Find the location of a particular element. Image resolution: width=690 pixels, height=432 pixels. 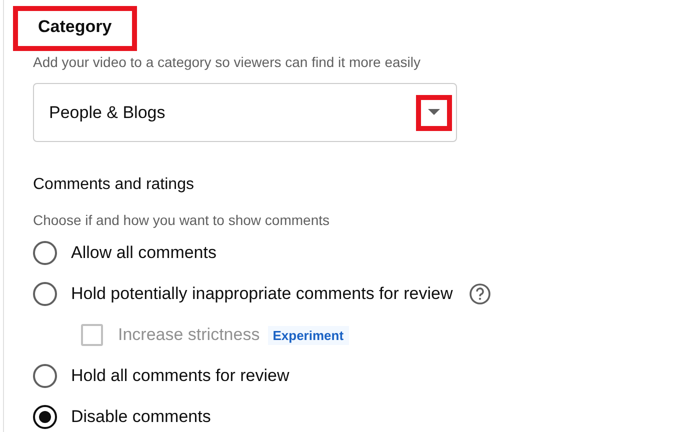

section-heading: Comments and ratings is located at coordinates (114, 185).